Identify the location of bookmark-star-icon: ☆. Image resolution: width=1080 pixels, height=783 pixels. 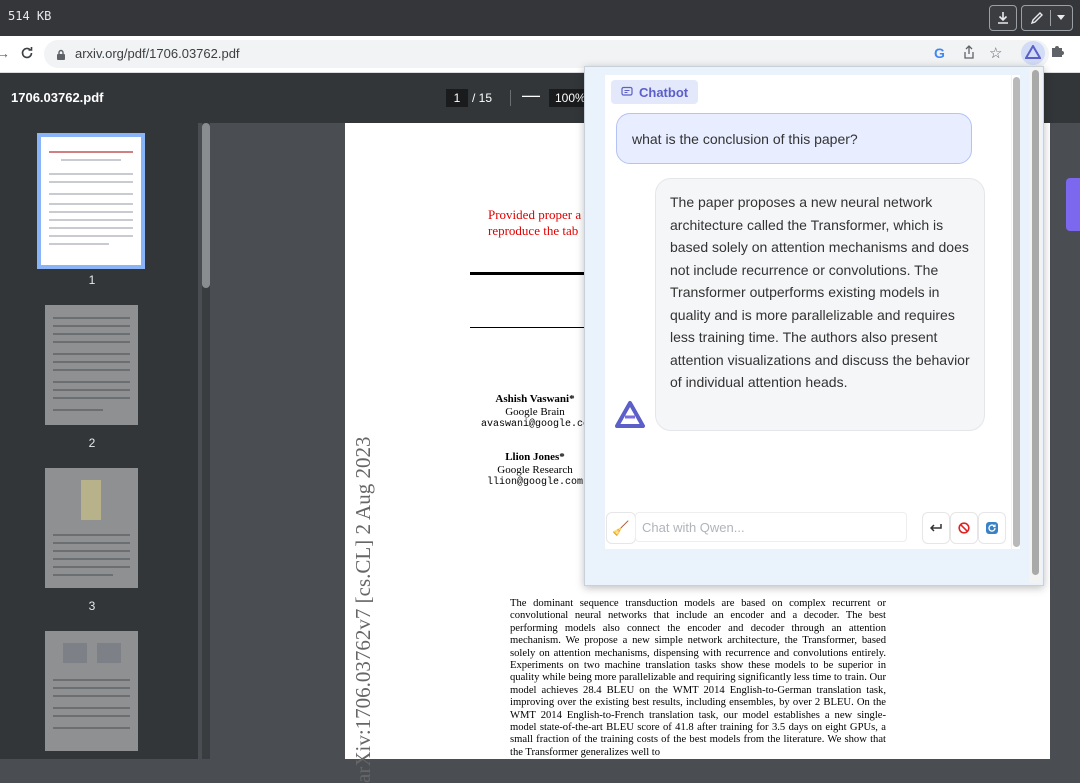
(995, 53).